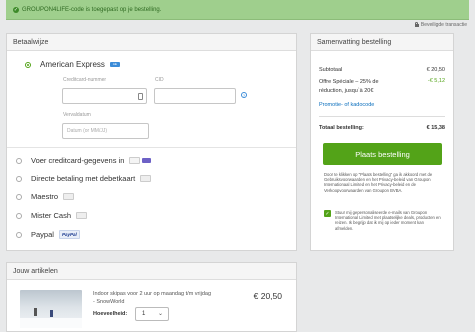  I want to click on item-price: € 20,50, so click(267, 296).